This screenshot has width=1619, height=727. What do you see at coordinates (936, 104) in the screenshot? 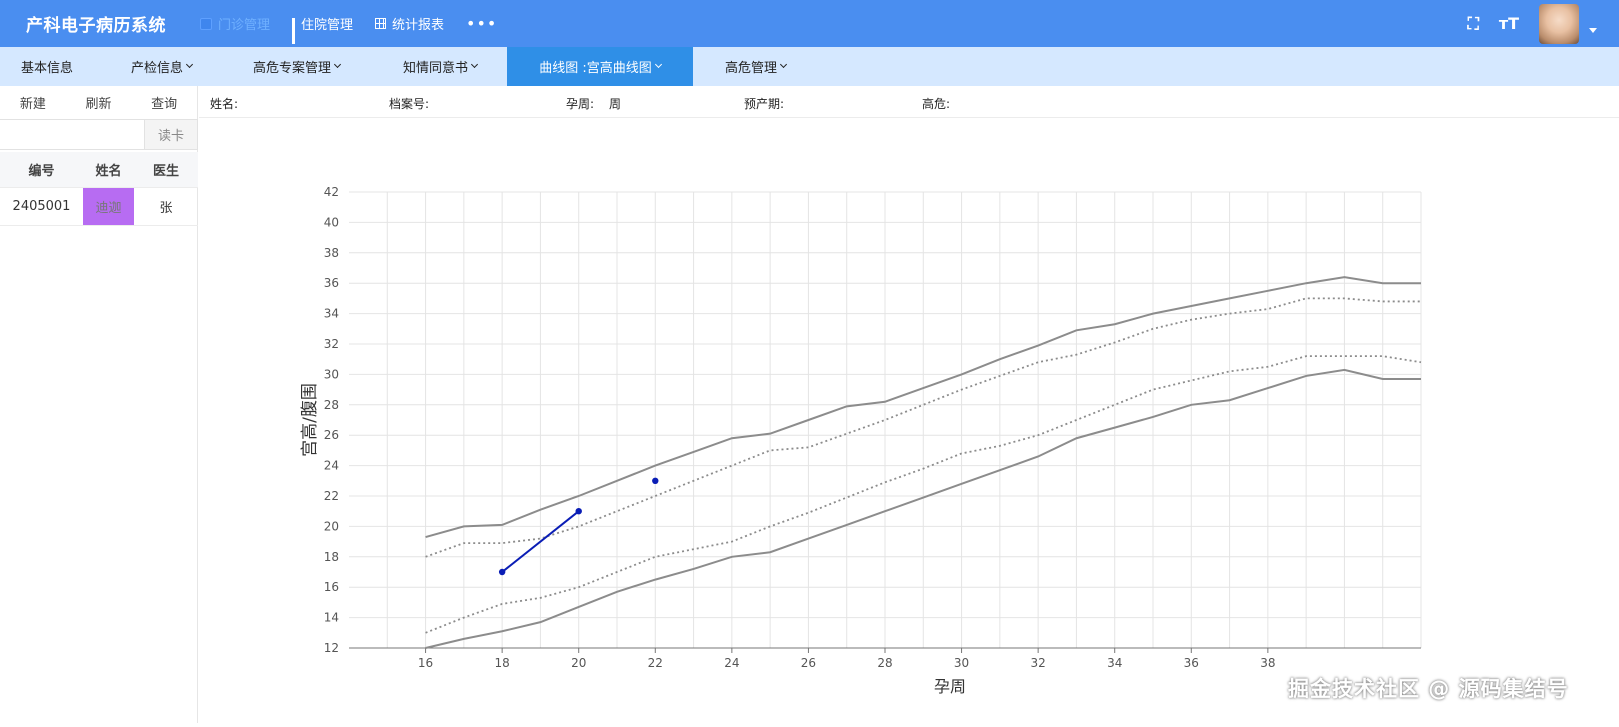
I see `high-risk-label: 高危:` at bounding box center [936, 104].